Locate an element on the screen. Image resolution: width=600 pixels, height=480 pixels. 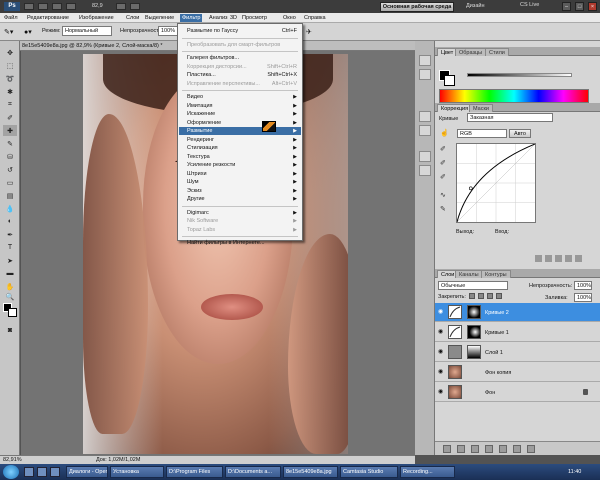
screen-mode-icon is located at coordinates (135, 6).